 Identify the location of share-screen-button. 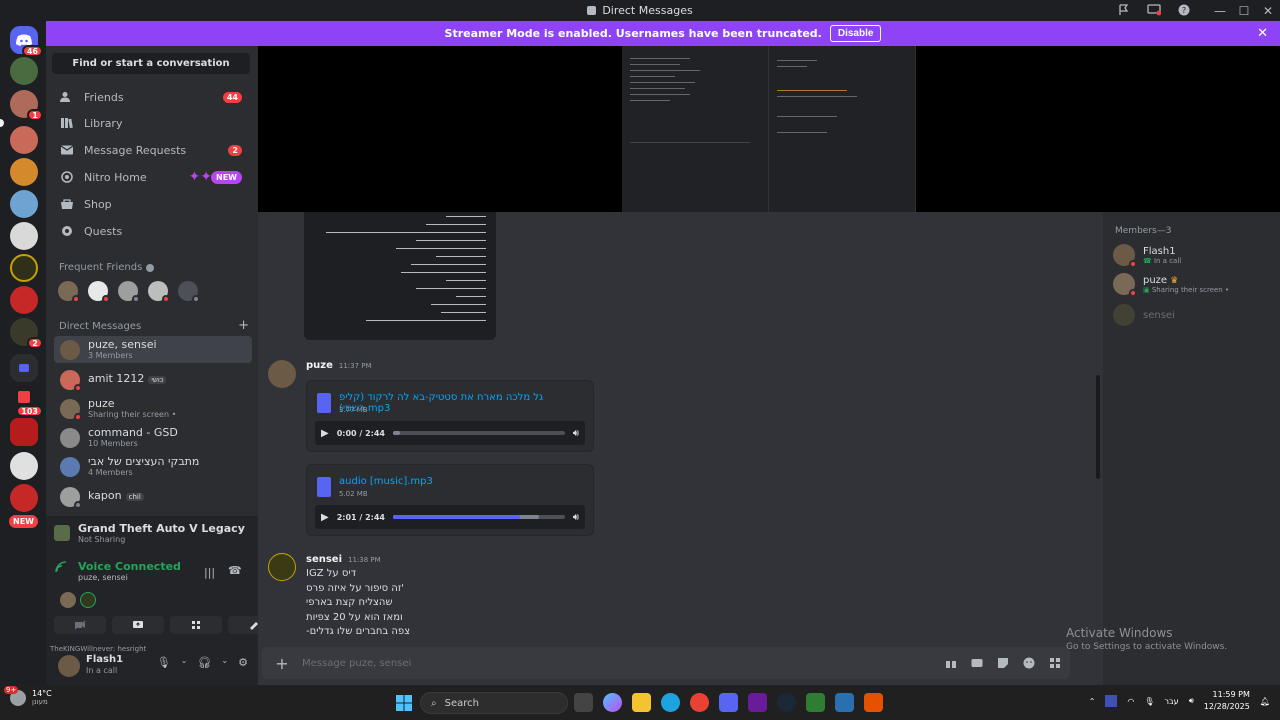
(138, 625).